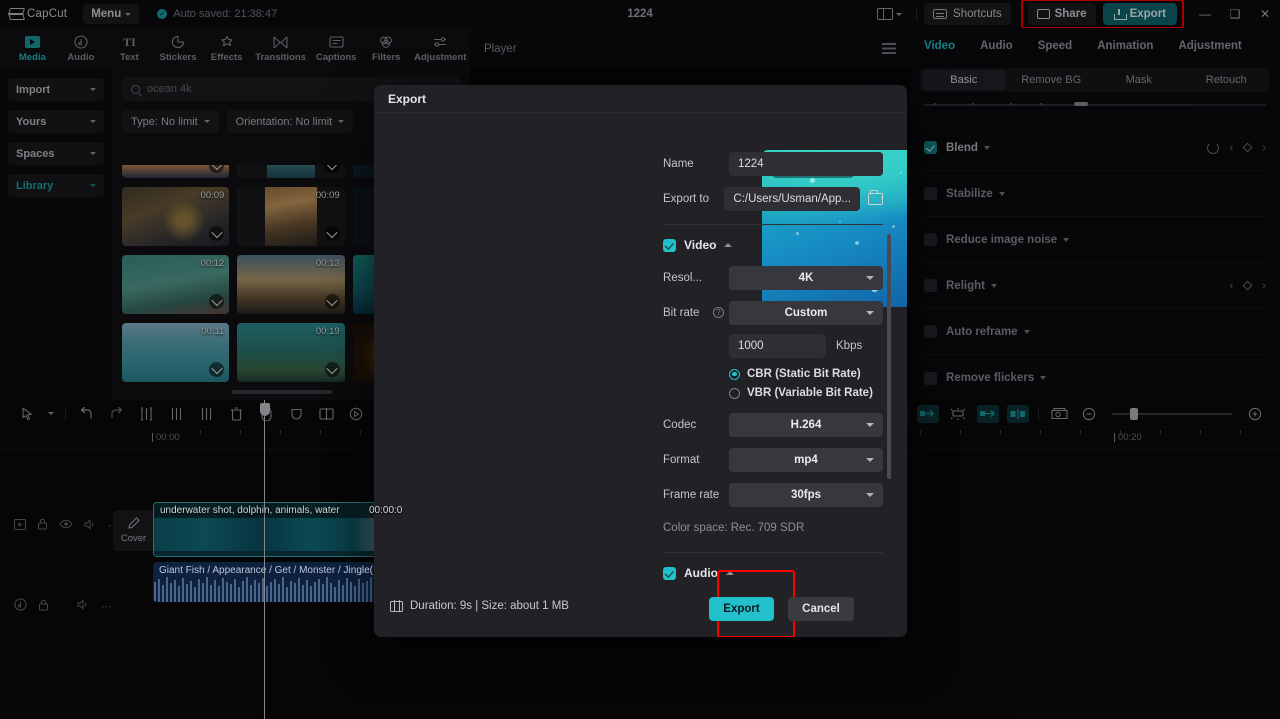 Image resolution: width=1280 pixels, height=719 pixels. I want to click on video-clip-time: 00:00:0, so click(386, 510).